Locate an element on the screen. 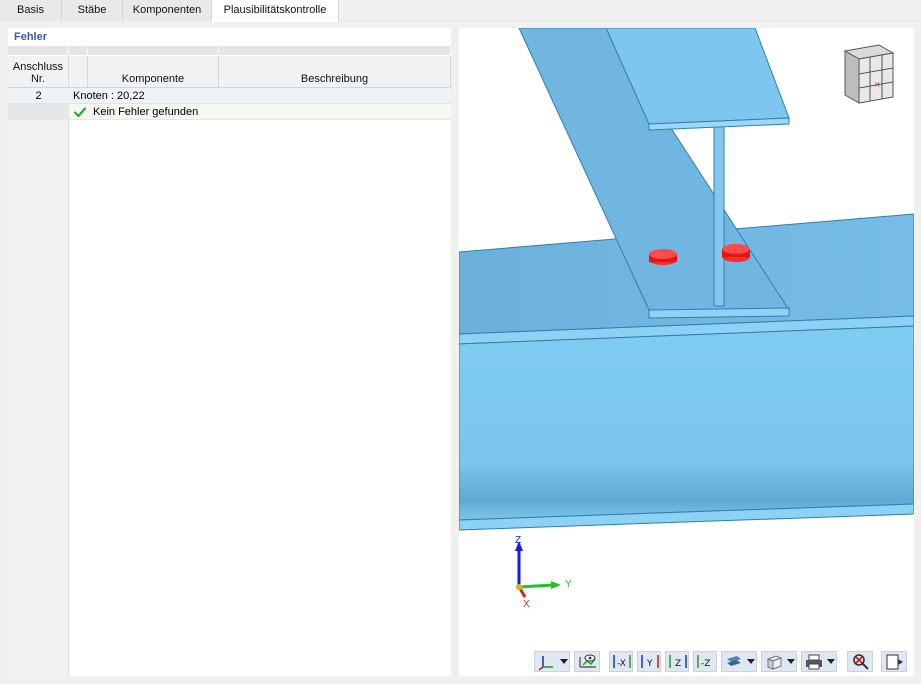  table-row: Kein Fehler gefunden is located at coordinates (229, 112).